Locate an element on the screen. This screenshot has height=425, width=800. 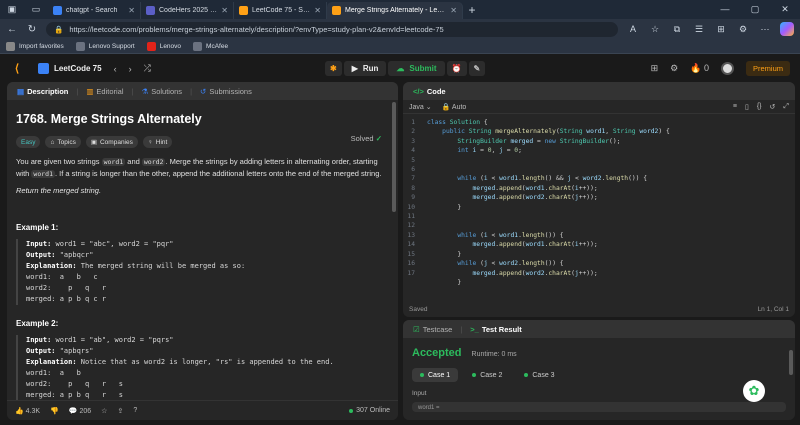
settings-icon: ⚙ is located at coordinates (674, 68).